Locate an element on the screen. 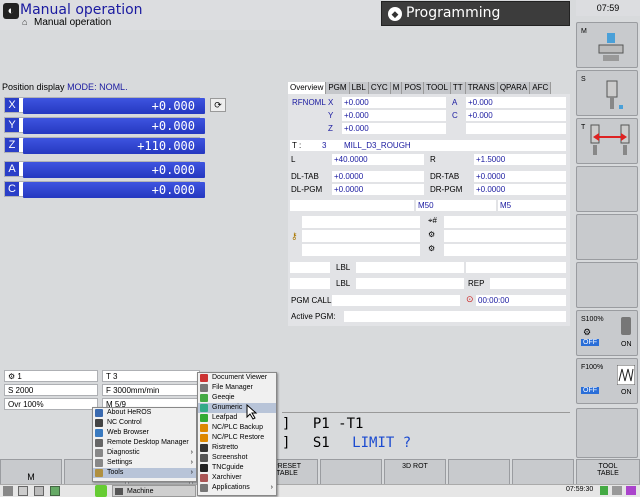 Image resolution: width=640 pixels, height=497 pixels. menu-item-leafpad: Leafpad is located at coordinates (237, 418).